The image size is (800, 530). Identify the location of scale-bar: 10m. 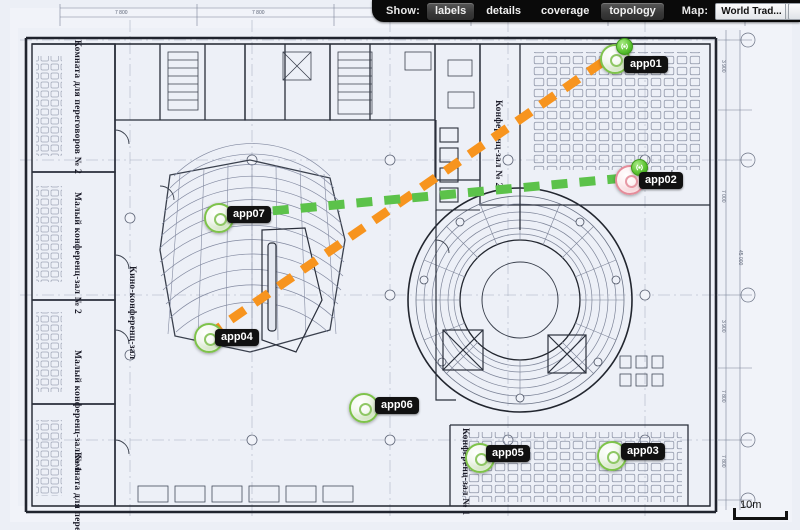
(760, 509).